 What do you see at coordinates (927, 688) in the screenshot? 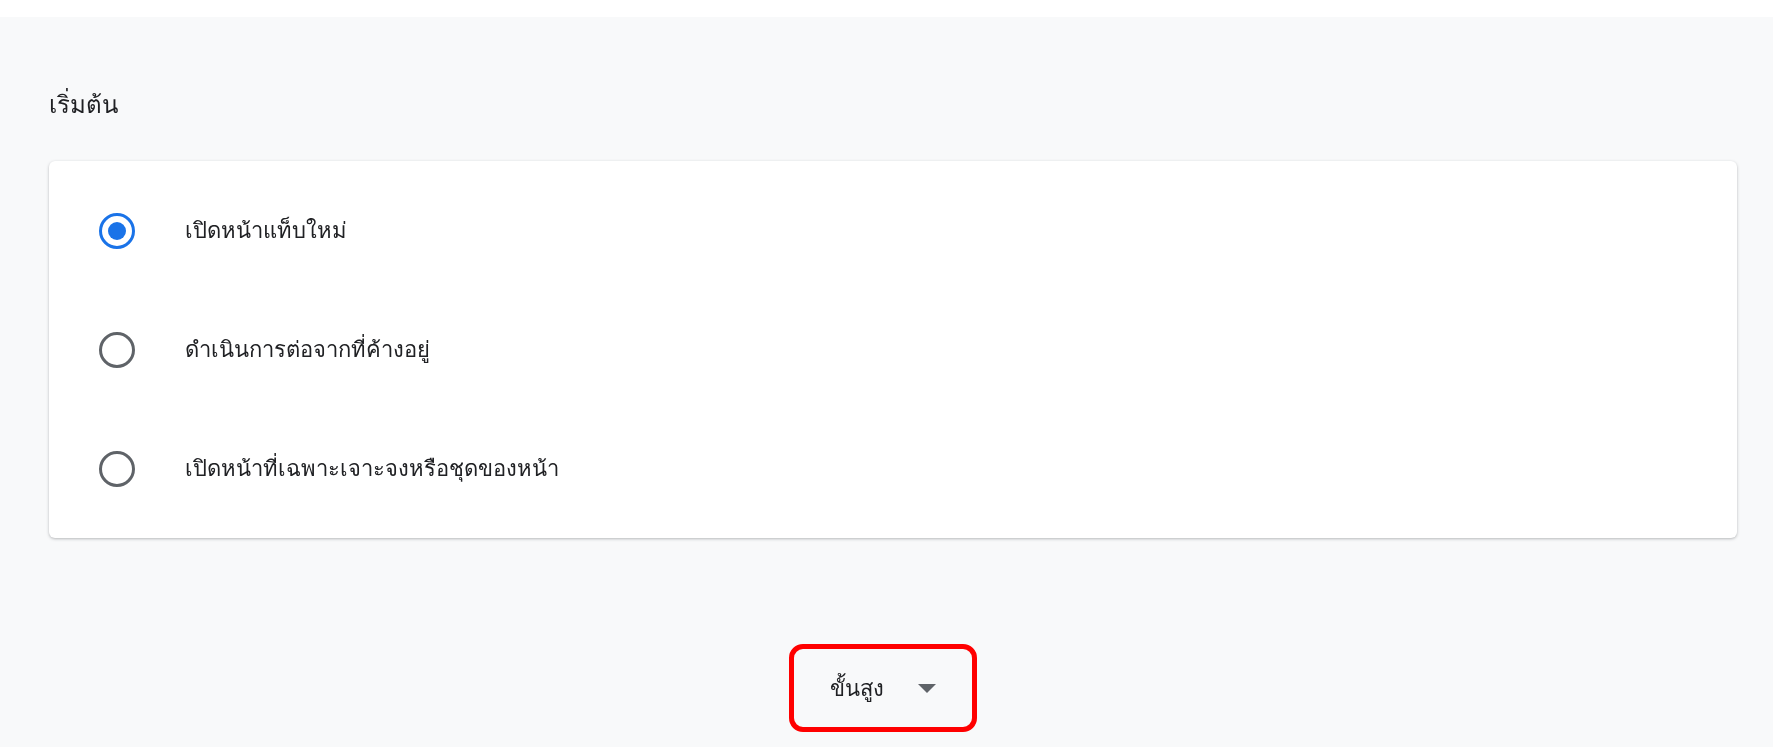
I see `caret-icon` at bounding box center [927, 688].